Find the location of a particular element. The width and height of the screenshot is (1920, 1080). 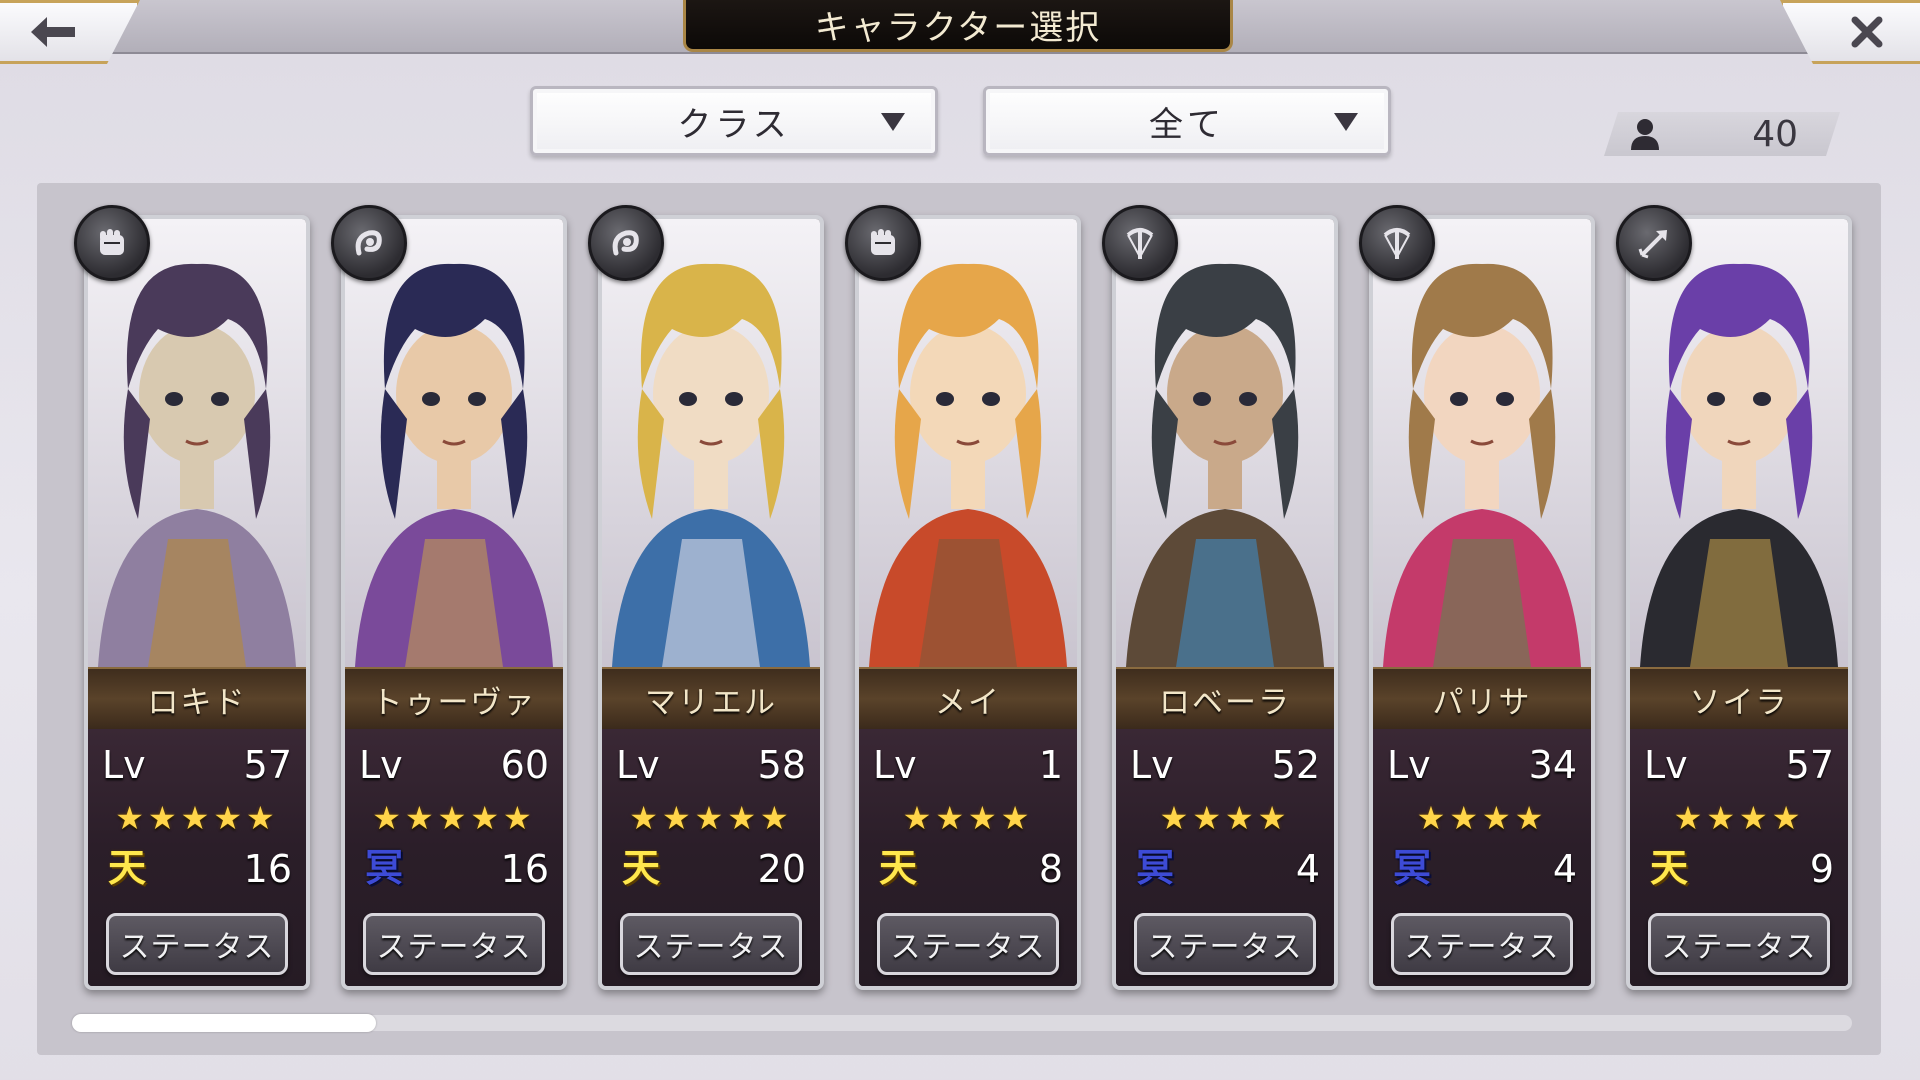

name-band: ソイラ is located at coordinates (1739, 699).